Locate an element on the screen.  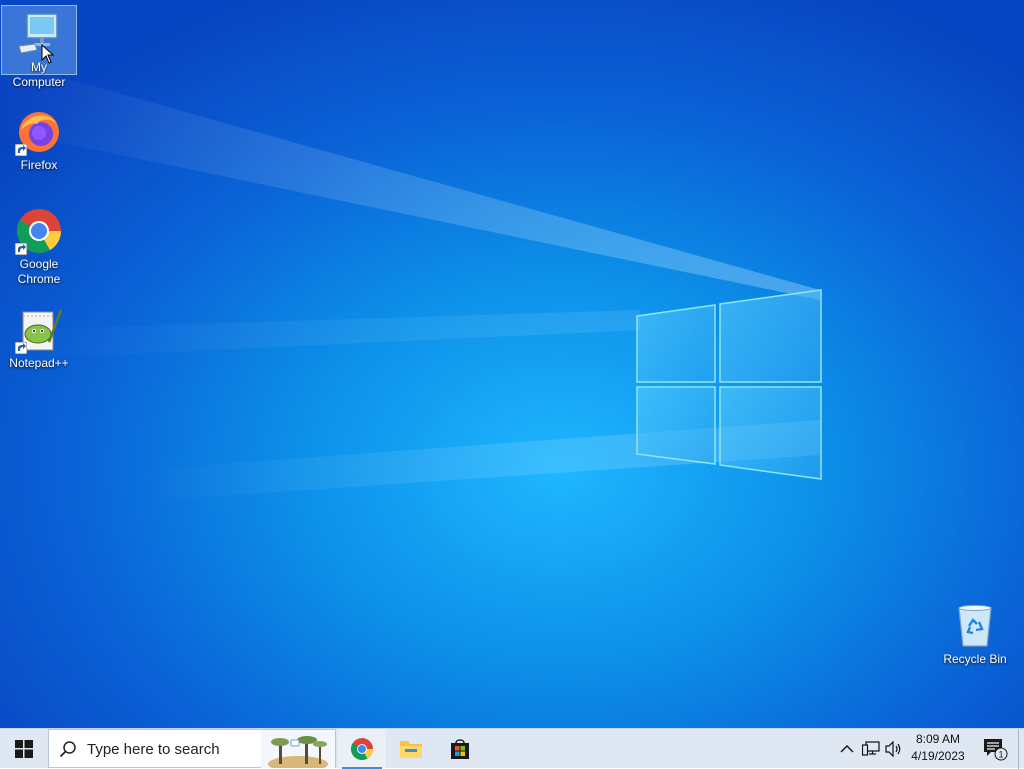
search-icon is located at coordinates (67, 749).